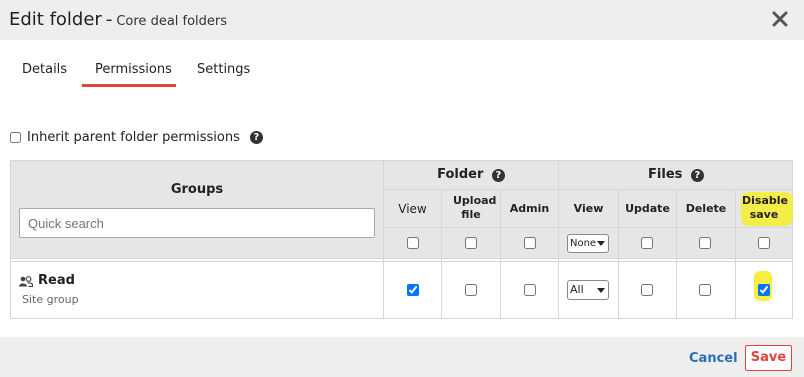 The height and width of the screenshot is (377, 804). I want to click on delete-checkbox, so click(705, 290).